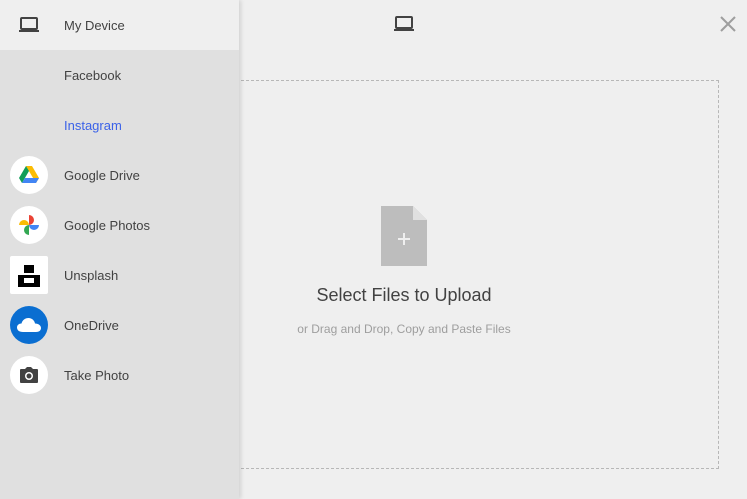 Image resolution: width=747 pixels, height=499 pixels. Describe the element at coordinates (119, 325) in the screenshot. I see `sidebar-item-onedrive: OneDrive` at that location.